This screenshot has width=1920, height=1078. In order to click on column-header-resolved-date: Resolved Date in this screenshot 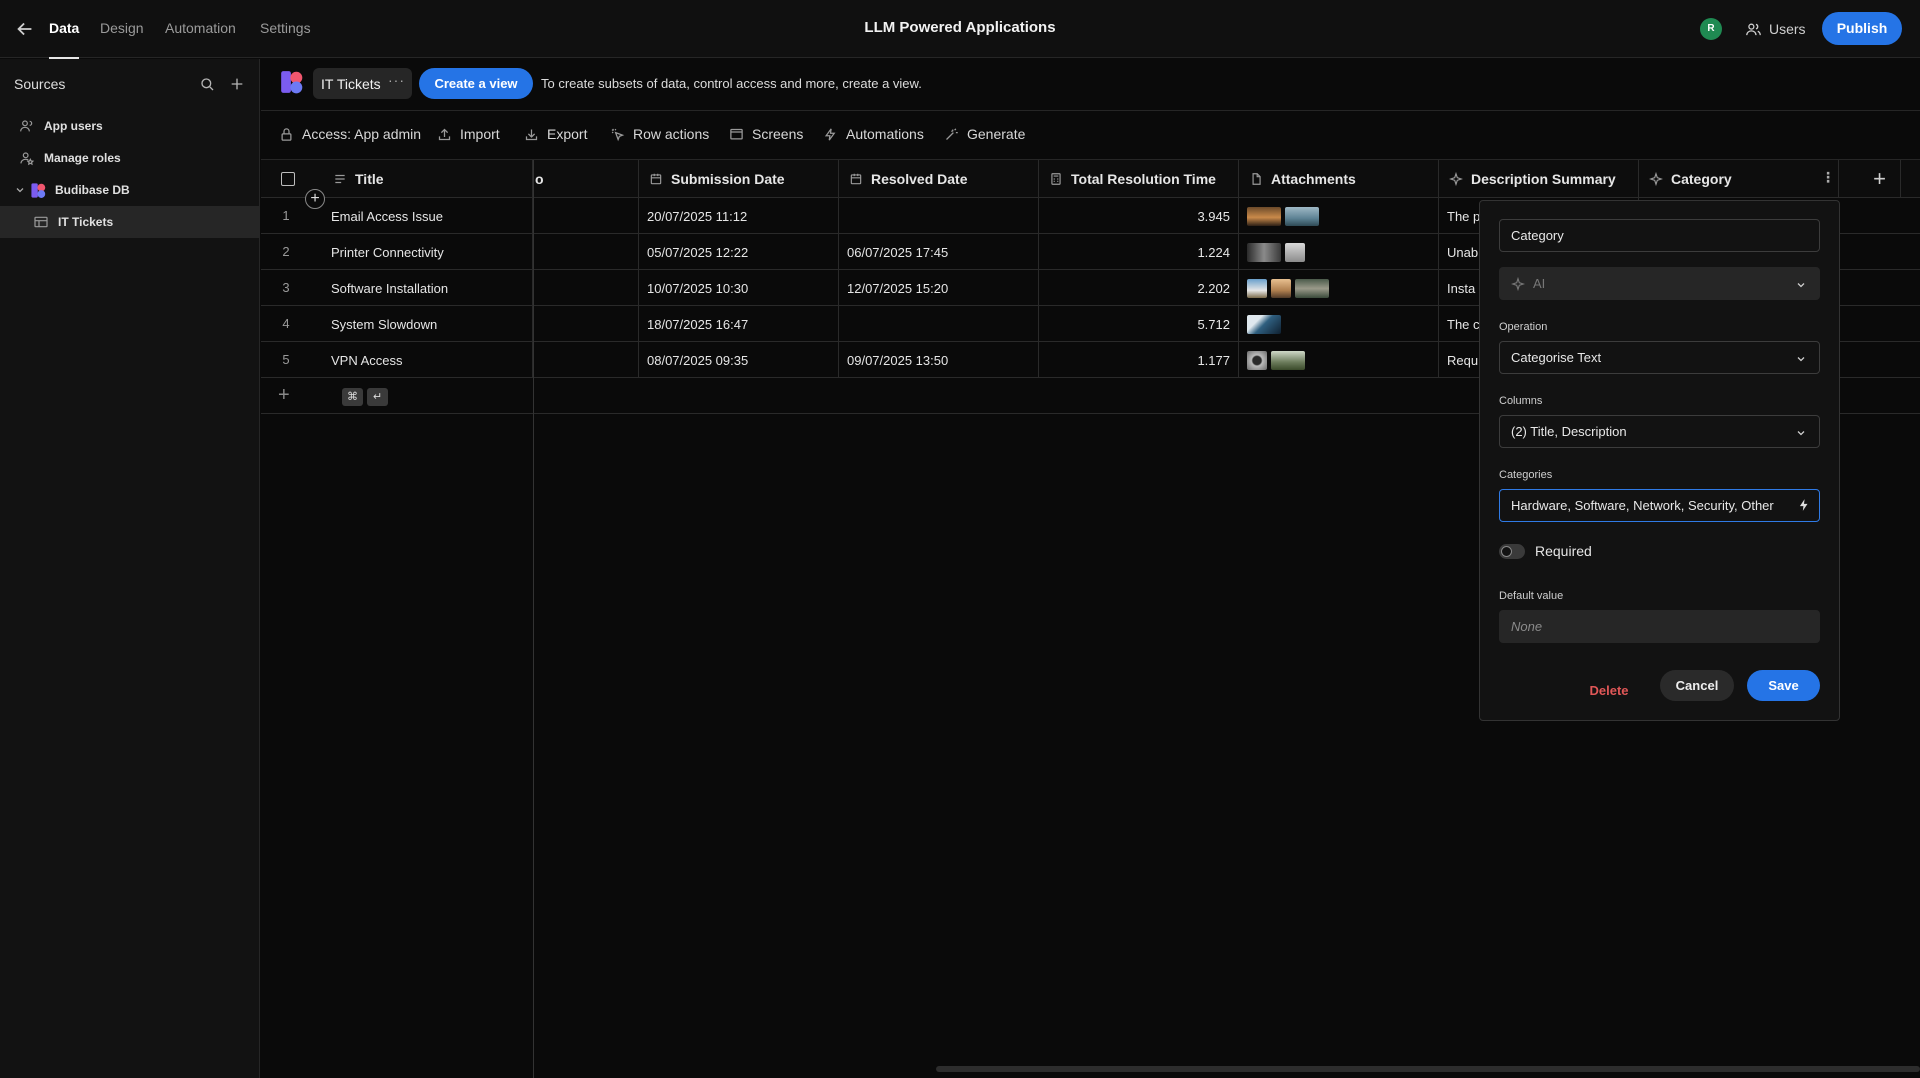, I will do `click(939, 179)`.